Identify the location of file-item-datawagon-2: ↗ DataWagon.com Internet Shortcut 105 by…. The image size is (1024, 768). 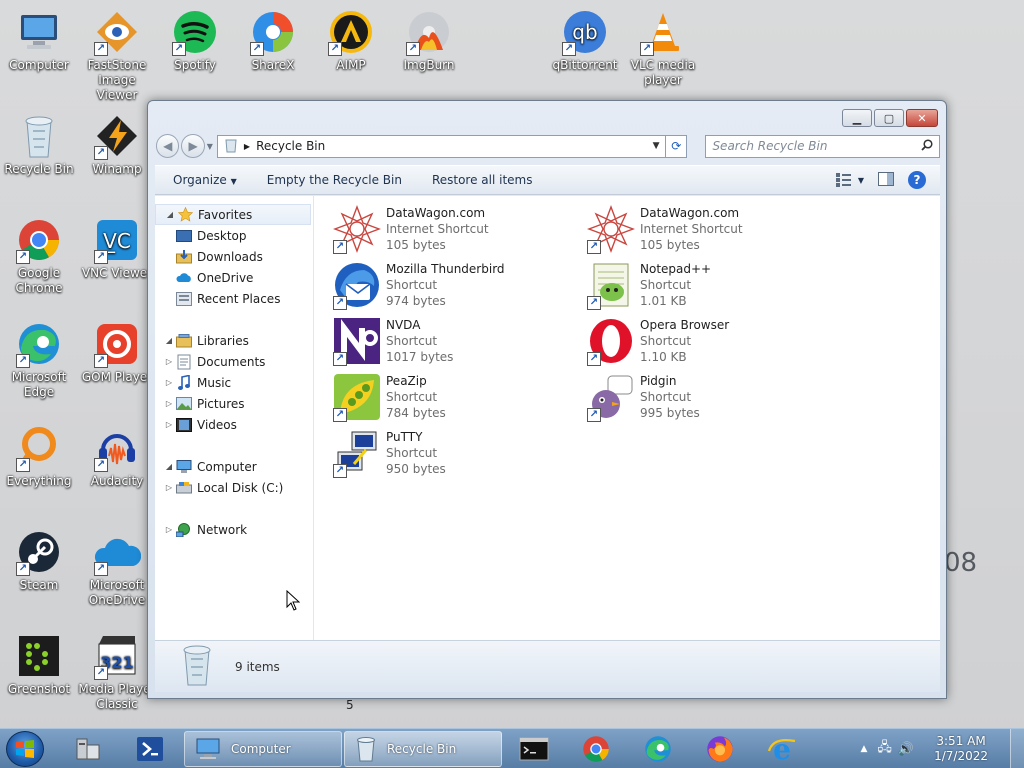
(711, 230).